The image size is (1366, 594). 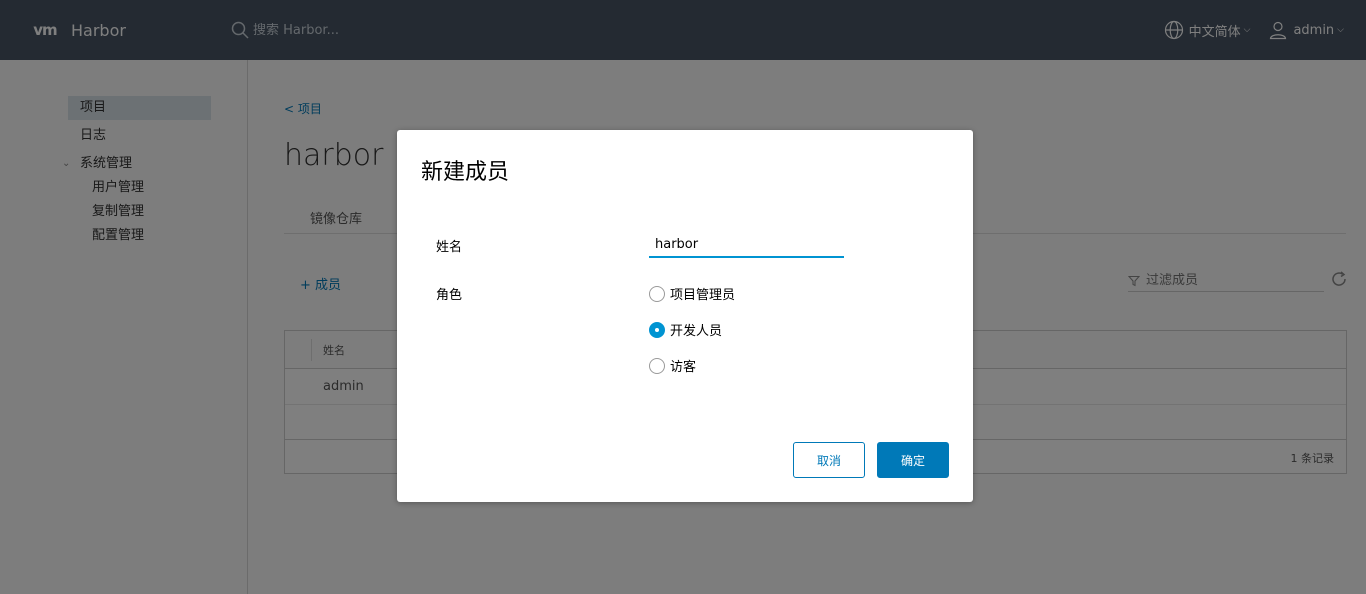 What do you see at coordinates (913, 460) in the screenshot?
I see `confirm-button: 确定` at bounding box center [913, 460].